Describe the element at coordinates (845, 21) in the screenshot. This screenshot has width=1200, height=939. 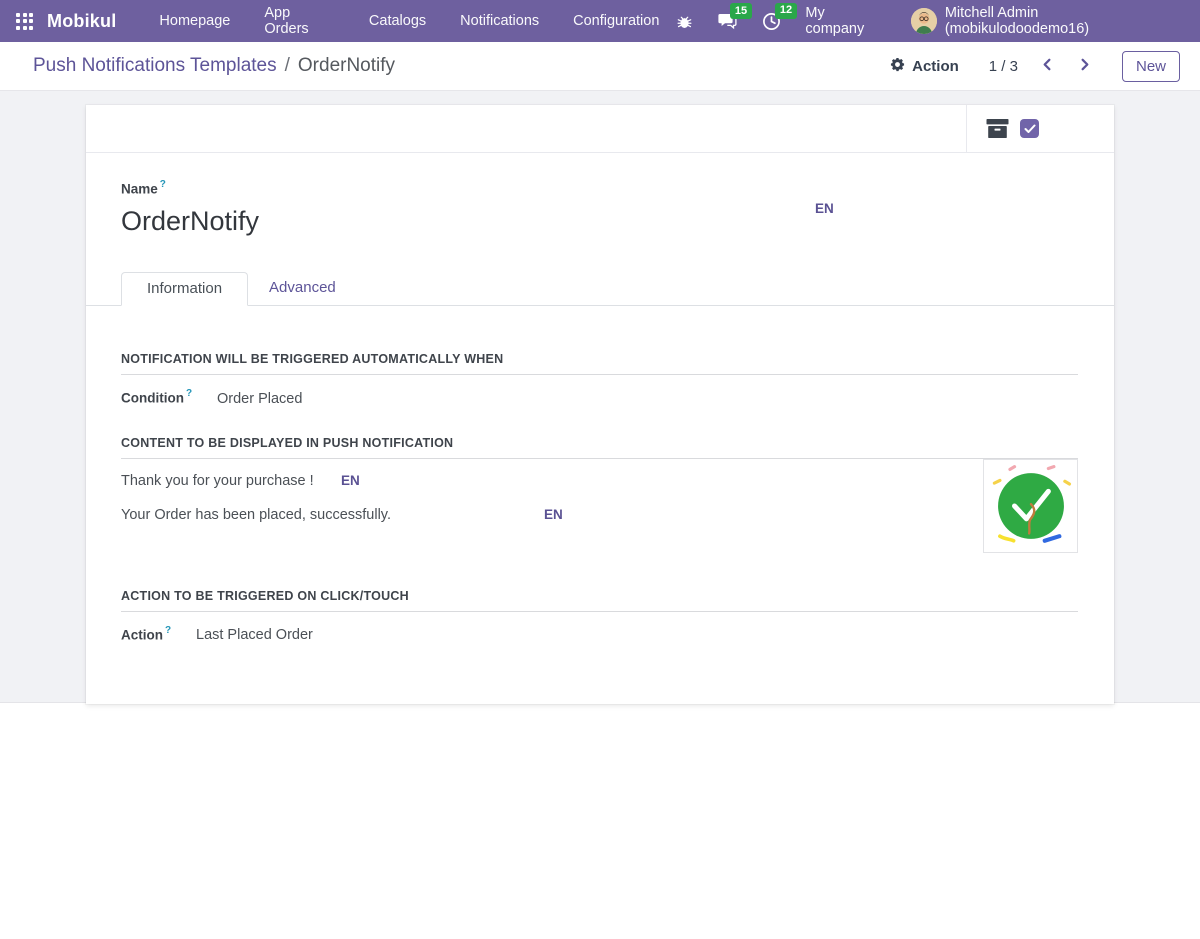
I see `company-menu: My company` at that location.